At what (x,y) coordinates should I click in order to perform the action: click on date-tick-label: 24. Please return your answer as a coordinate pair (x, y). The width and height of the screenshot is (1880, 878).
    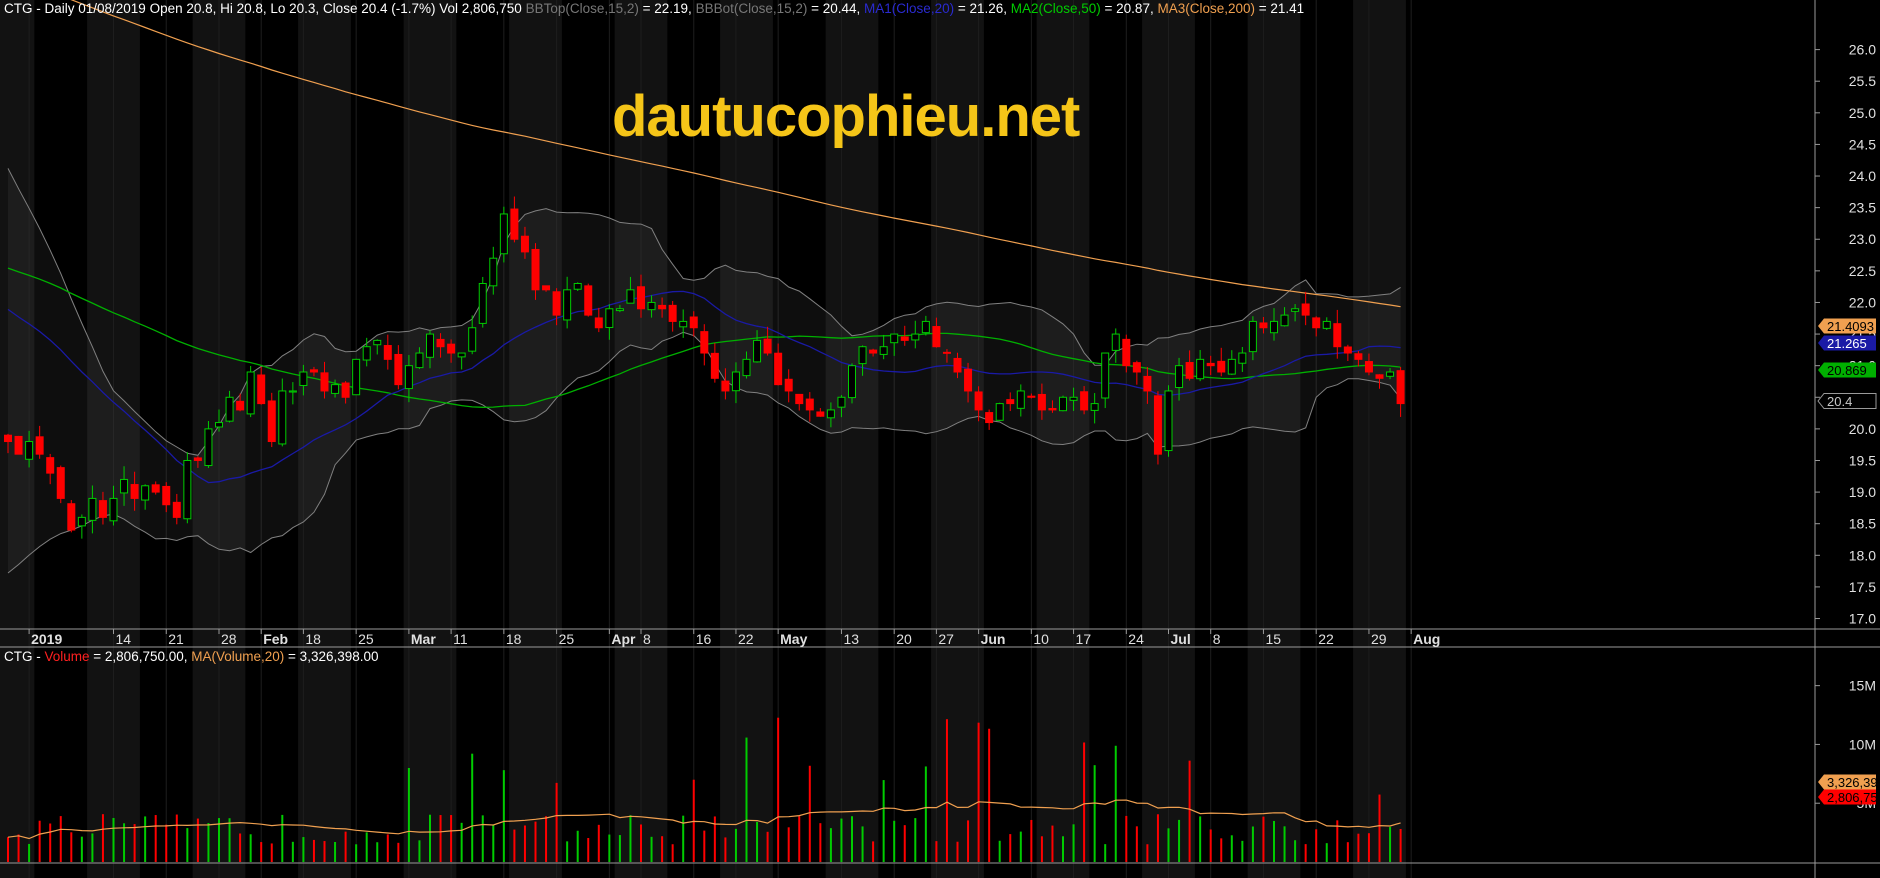
    Looking at the image, I should click on (1136, 639).